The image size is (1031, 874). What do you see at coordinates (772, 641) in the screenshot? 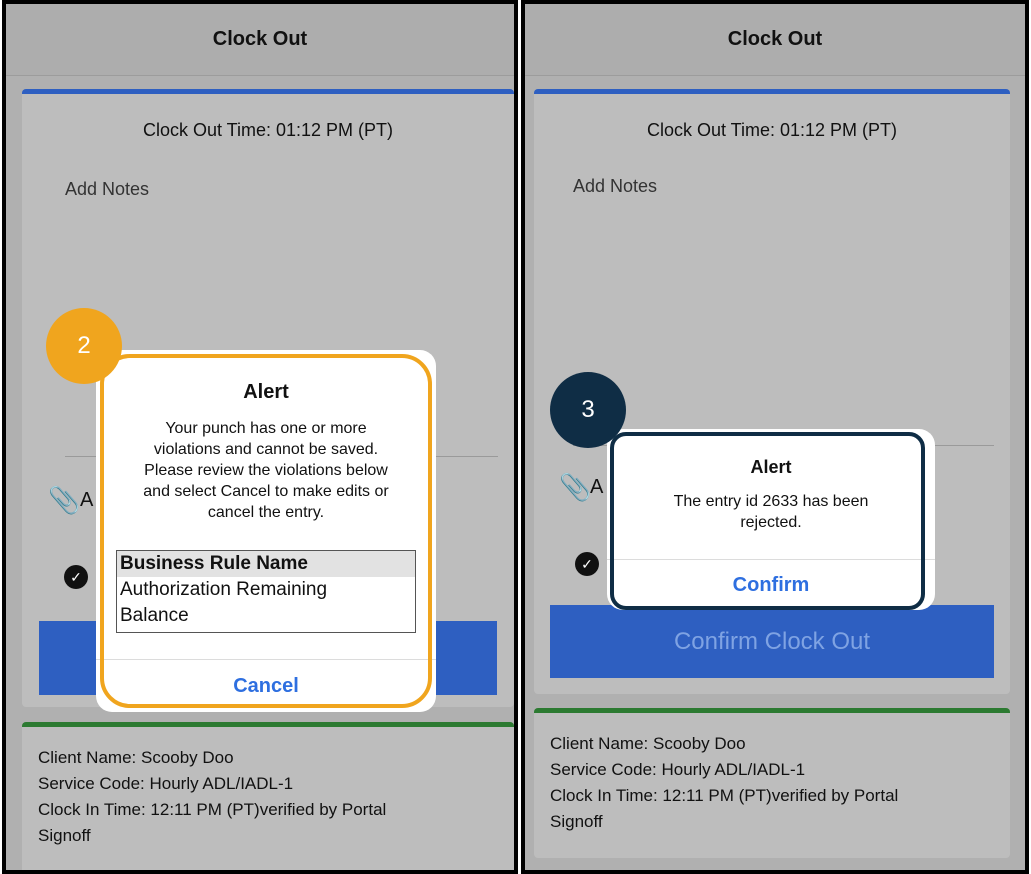
I see `confirm-clock-out-button: Confirm Clock Out` at bounding box center [772, 641].